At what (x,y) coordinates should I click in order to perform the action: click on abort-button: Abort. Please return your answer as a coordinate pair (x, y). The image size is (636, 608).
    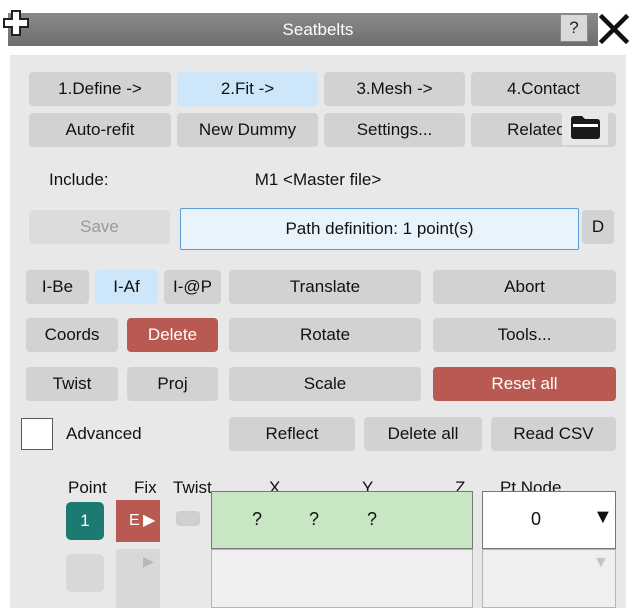
    Looking at the image, I should click on (524, 287).